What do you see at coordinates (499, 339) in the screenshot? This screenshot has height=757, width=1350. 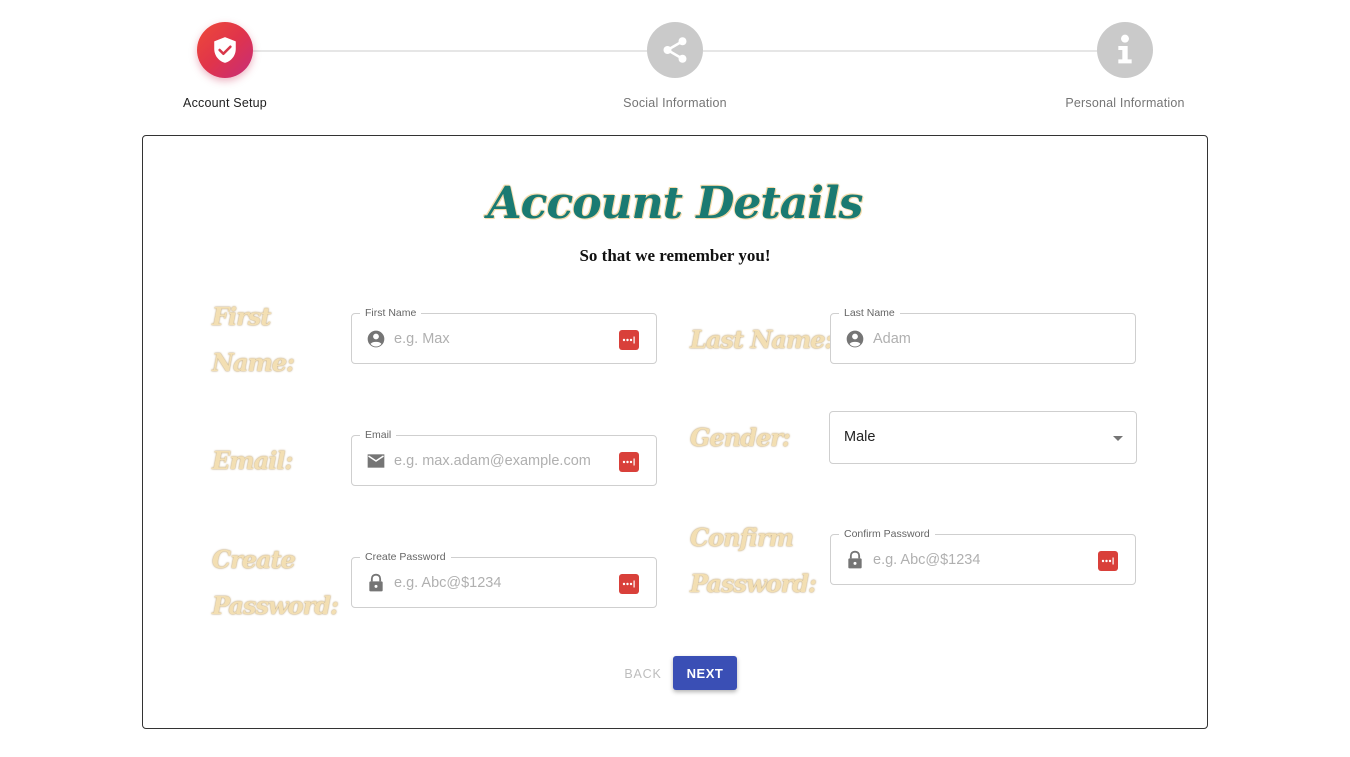 I see `first-name-input` at bounding box center [499, 339].